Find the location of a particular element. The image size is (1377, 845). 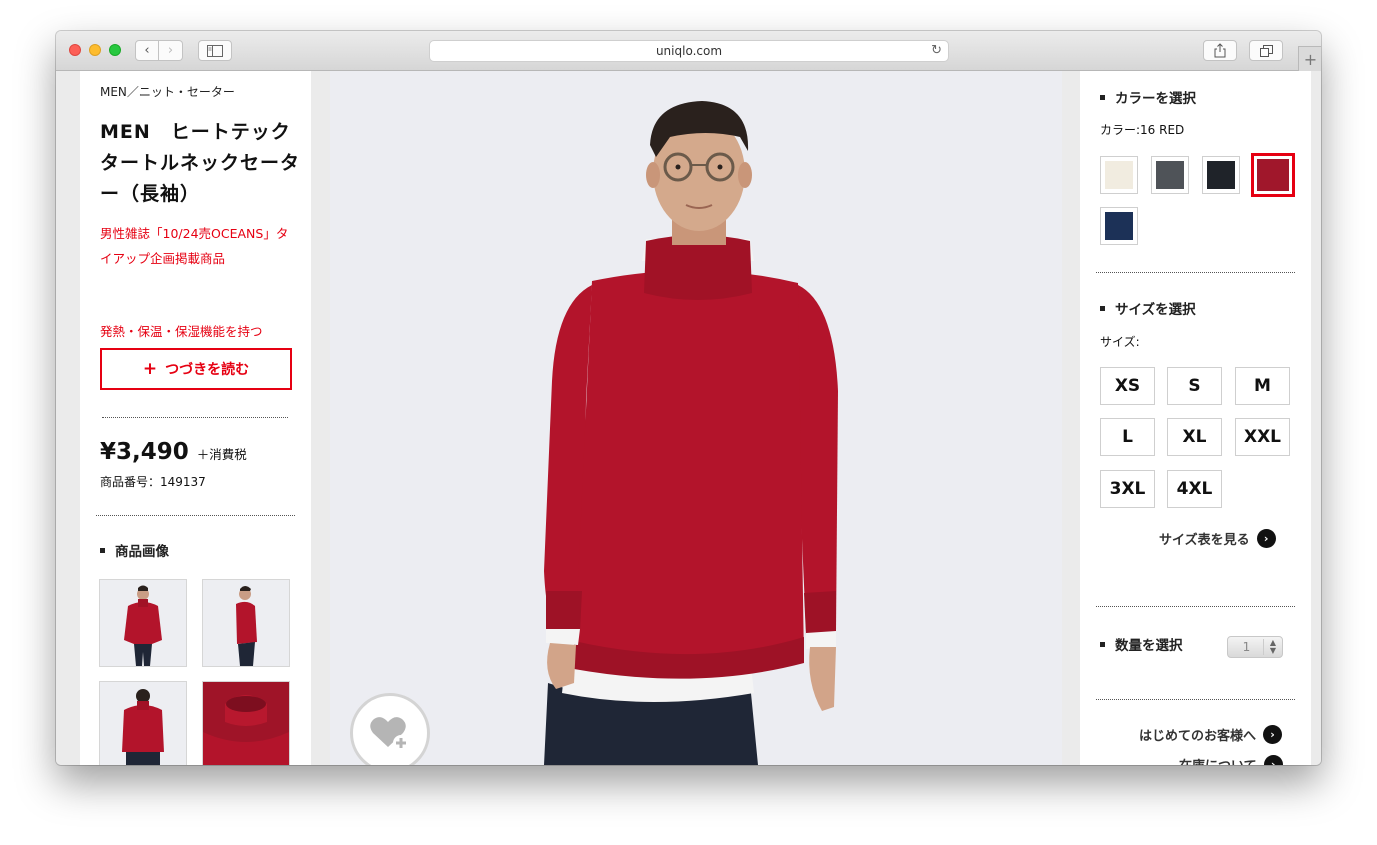

read-more-label: つづきを読む is located at coordinates (207, 370).